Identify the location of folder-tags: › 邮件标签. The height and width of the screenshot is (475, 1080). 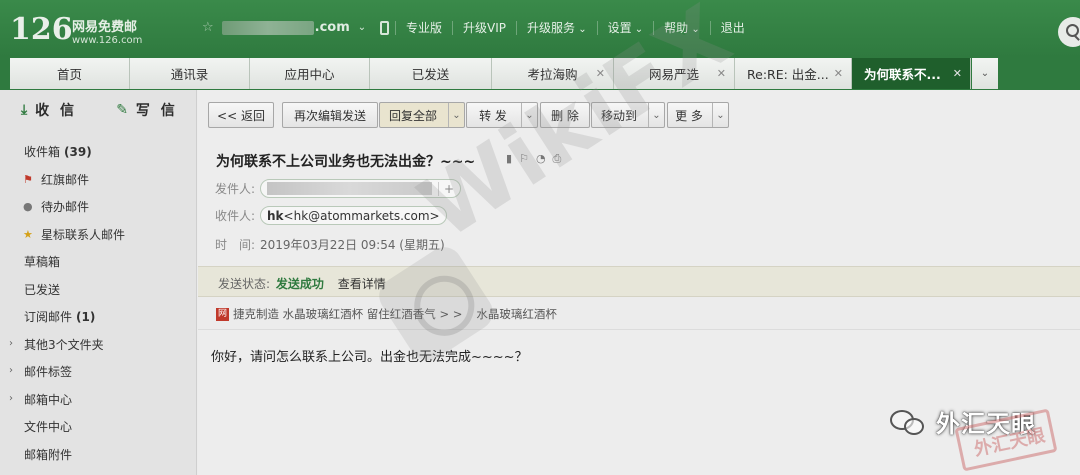
(98, 372).